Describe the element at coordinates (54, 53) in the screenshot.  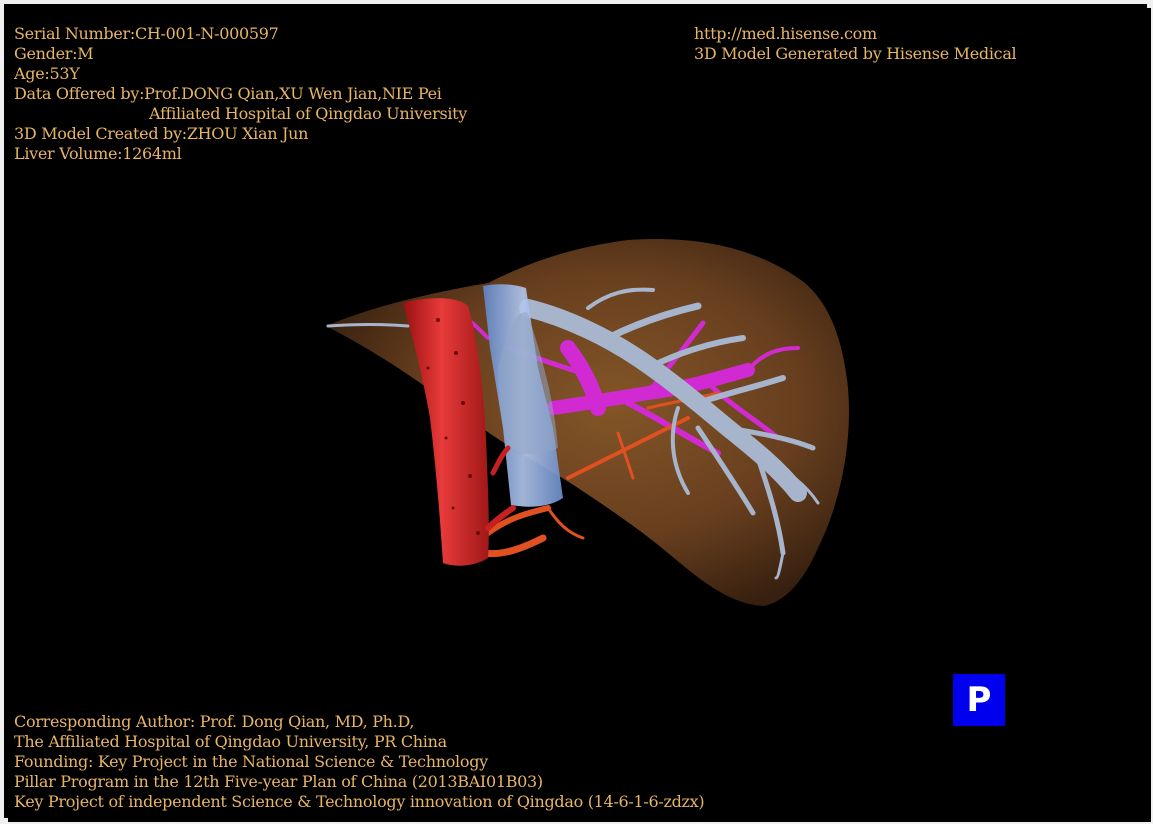
I see `gender: Gender:M` at that location.